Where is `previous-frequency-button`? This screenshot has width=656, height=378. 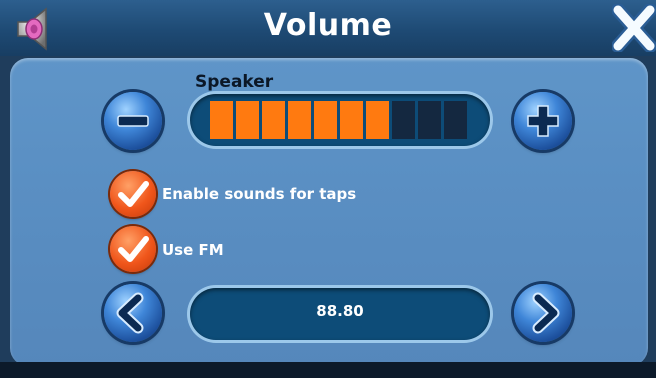
previous-frequency-button is located at coordinates (133, 313).